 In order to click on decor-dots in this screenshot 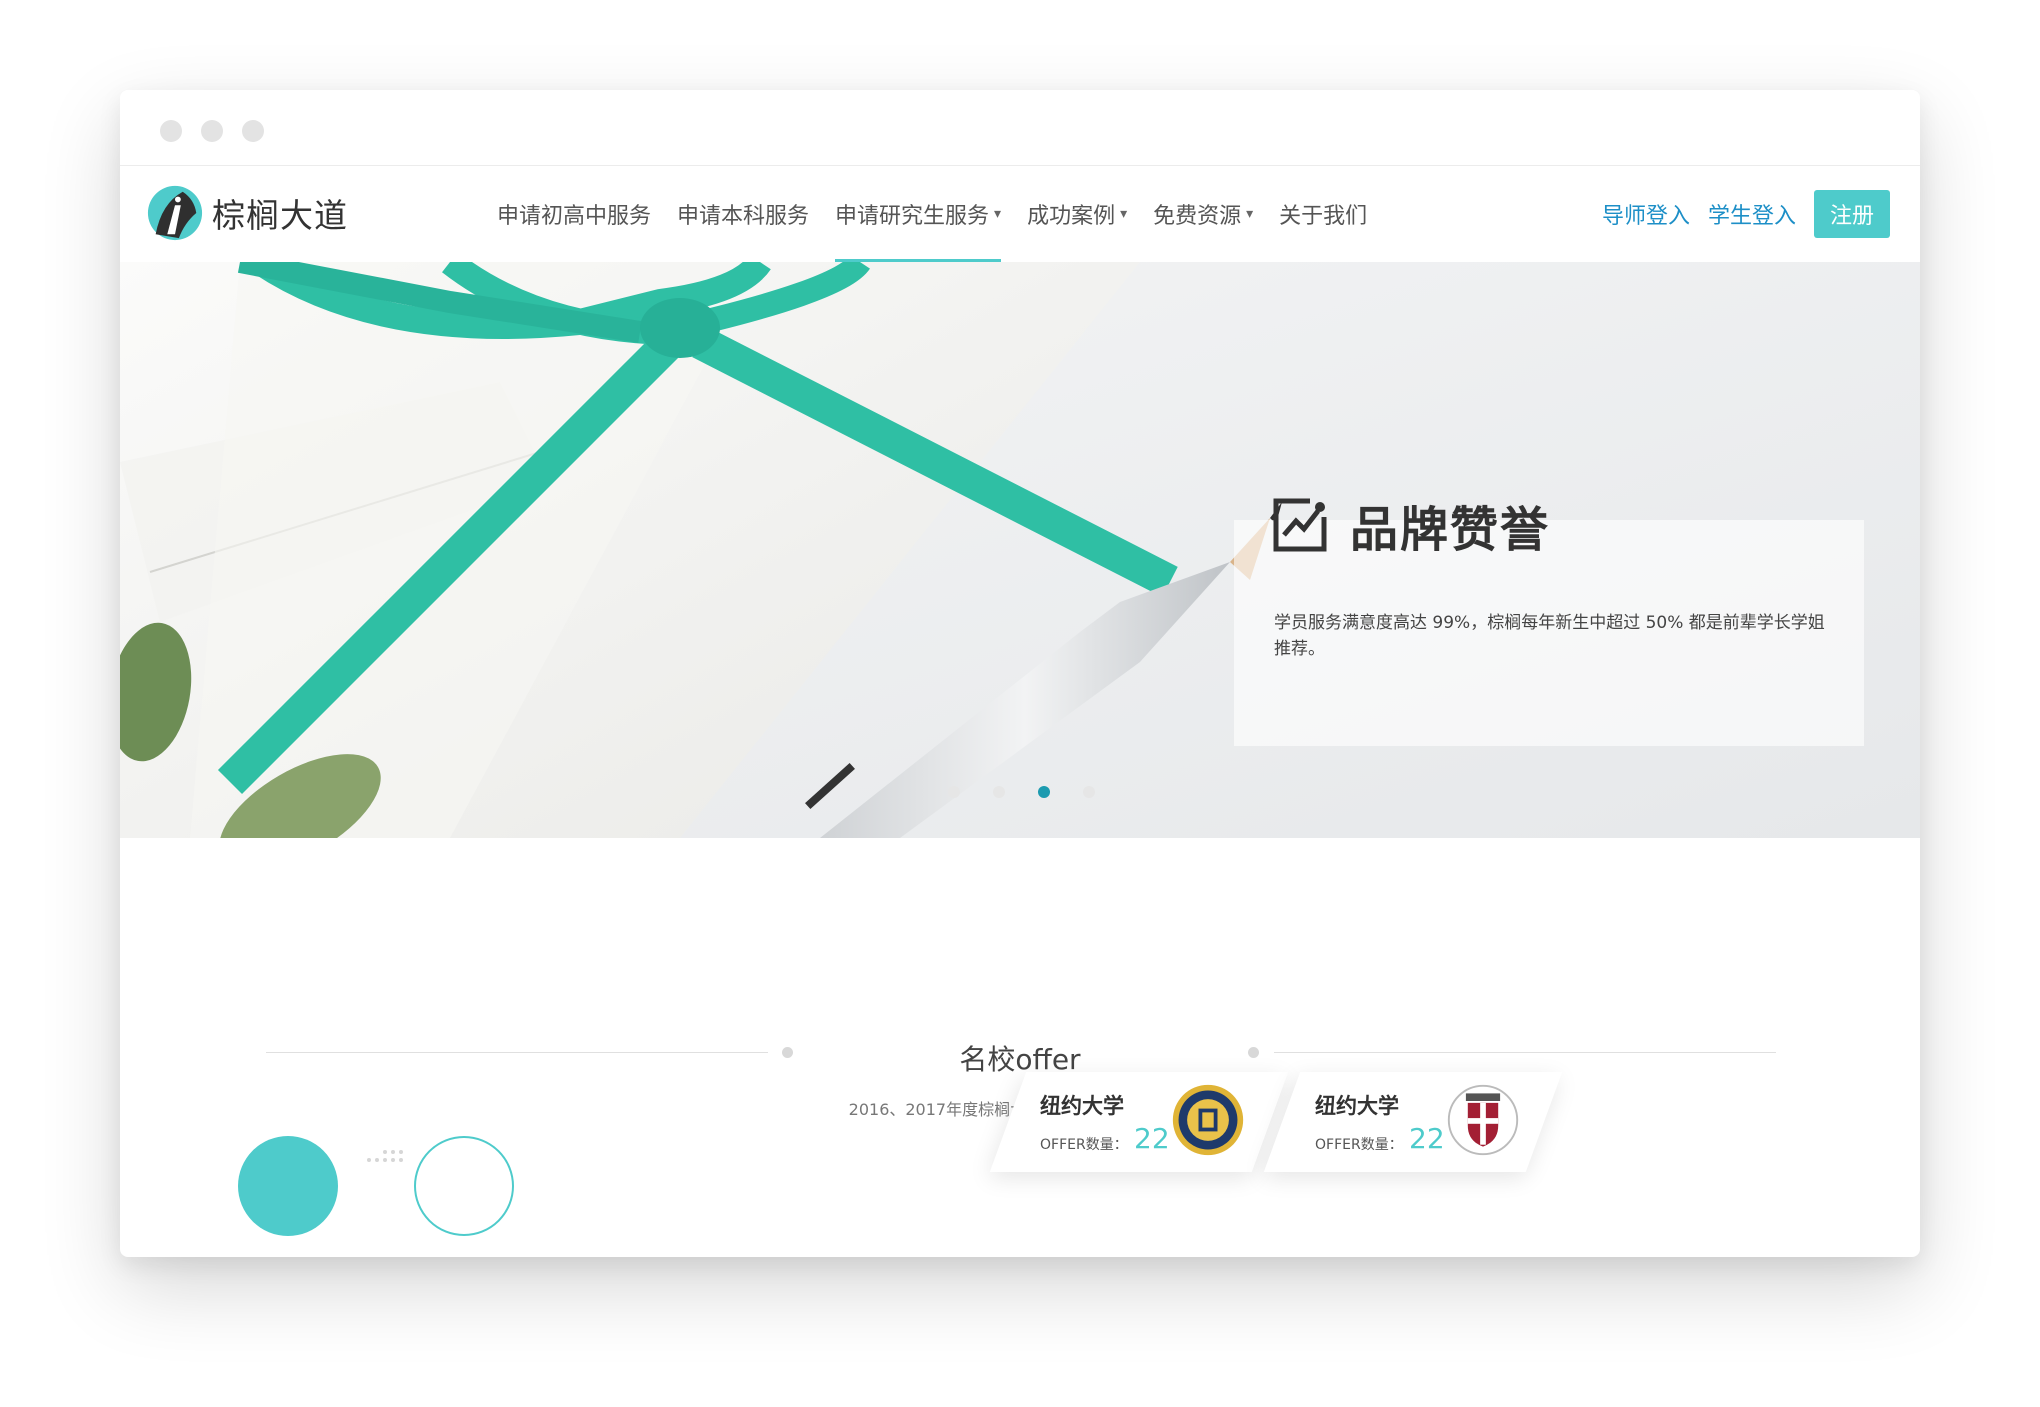, I will do `click(385, 1156)`.